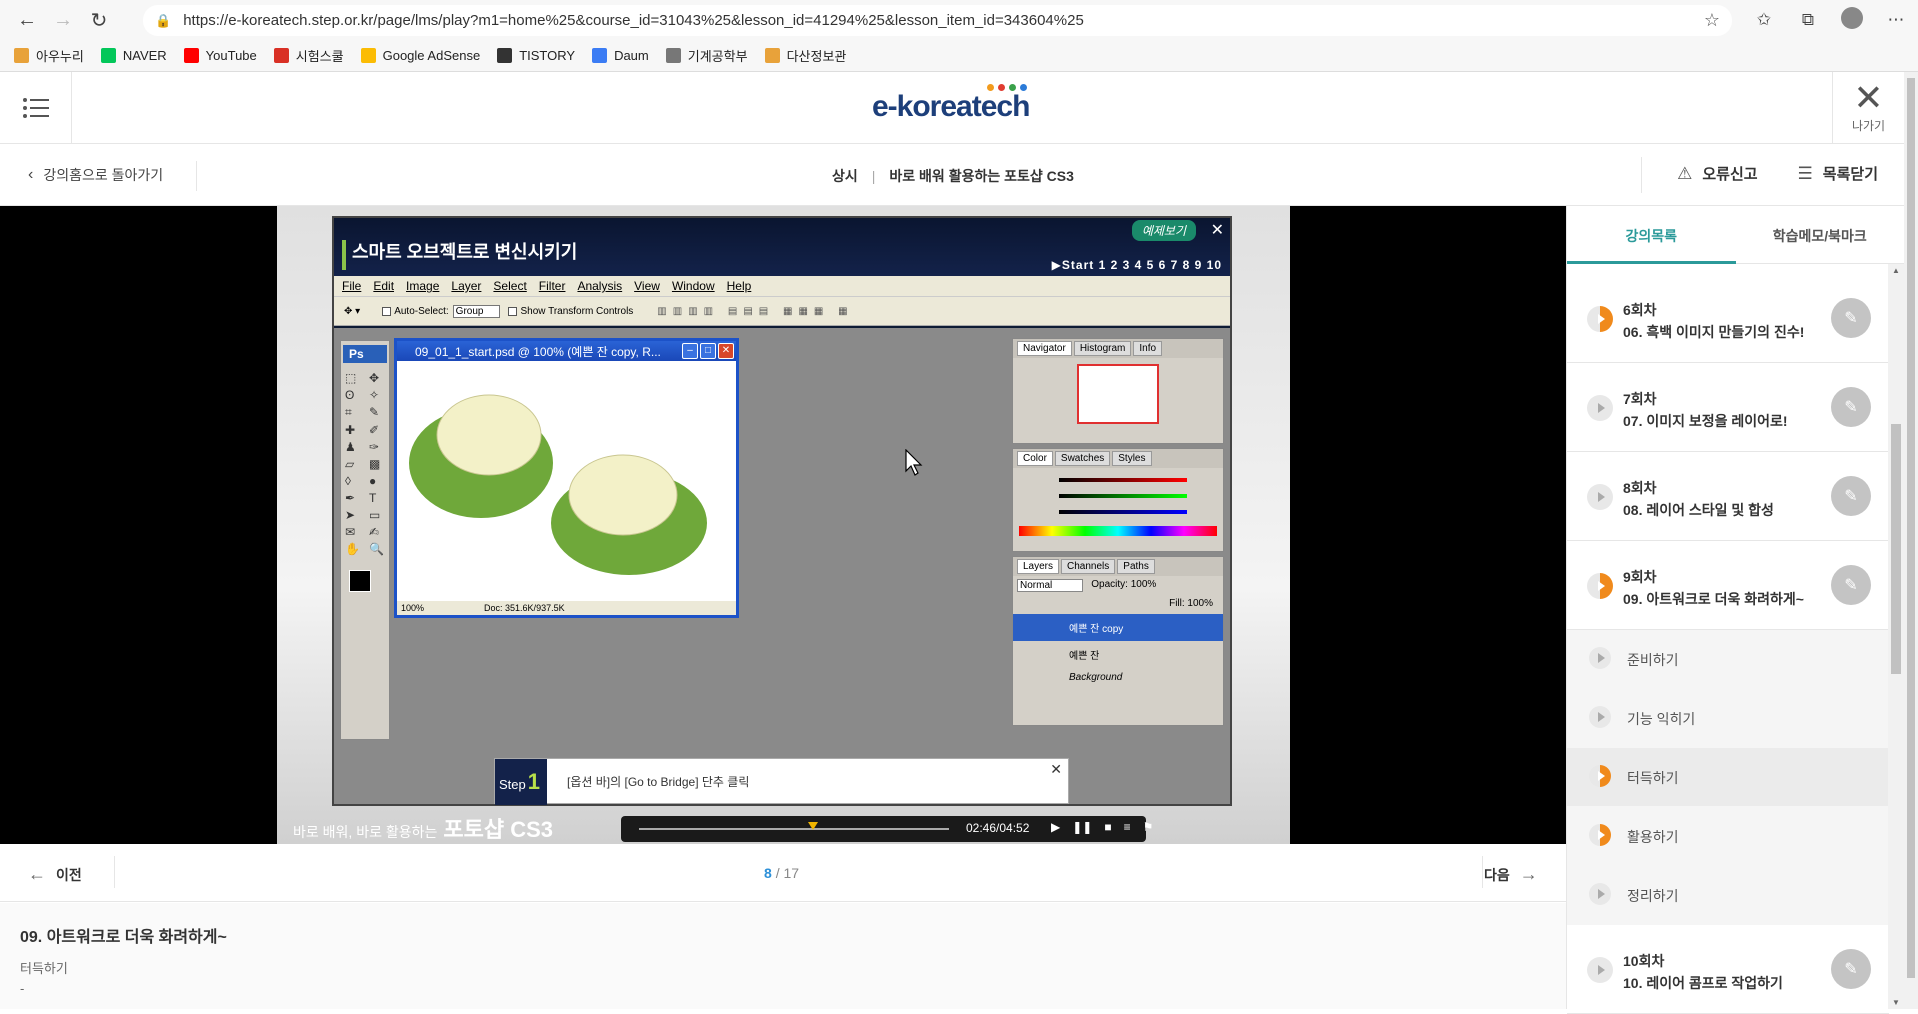  I want to click on bookmark-icon: ⚑, so click(1148, 827).